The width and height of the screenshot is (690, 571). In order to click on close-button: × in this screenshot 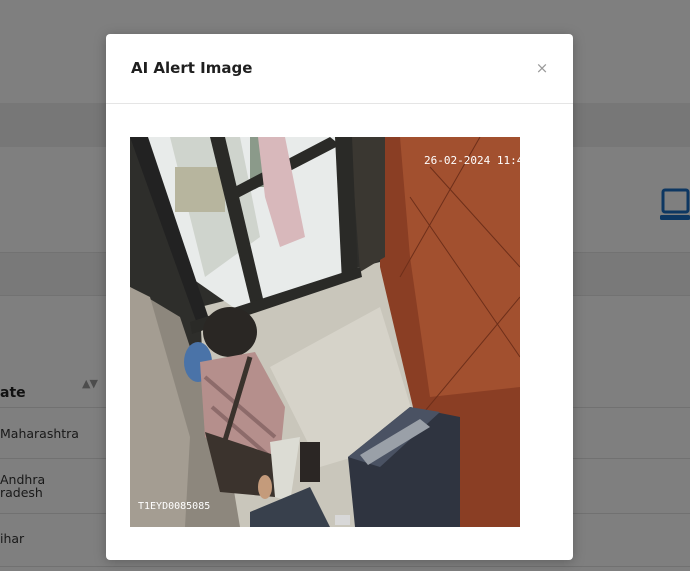, I will do `click(542, 68)`.